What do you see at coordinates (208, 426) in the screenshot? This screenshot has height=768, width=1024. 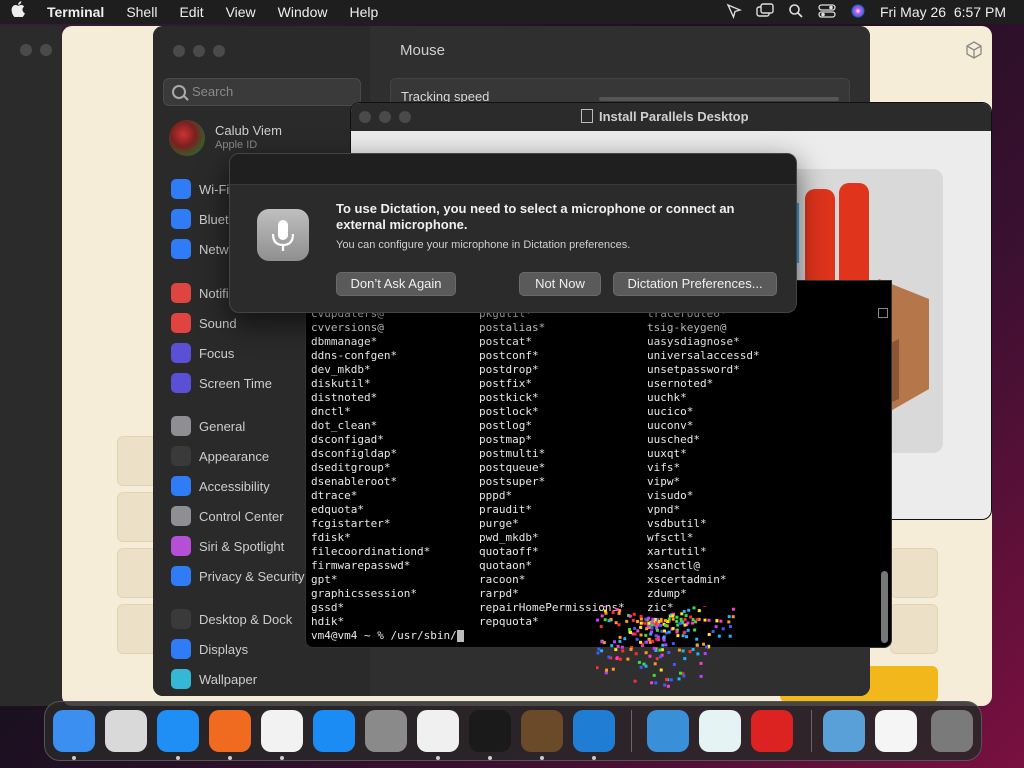 I see `sidebar-item-general: General` at bounding box center [208, 426].